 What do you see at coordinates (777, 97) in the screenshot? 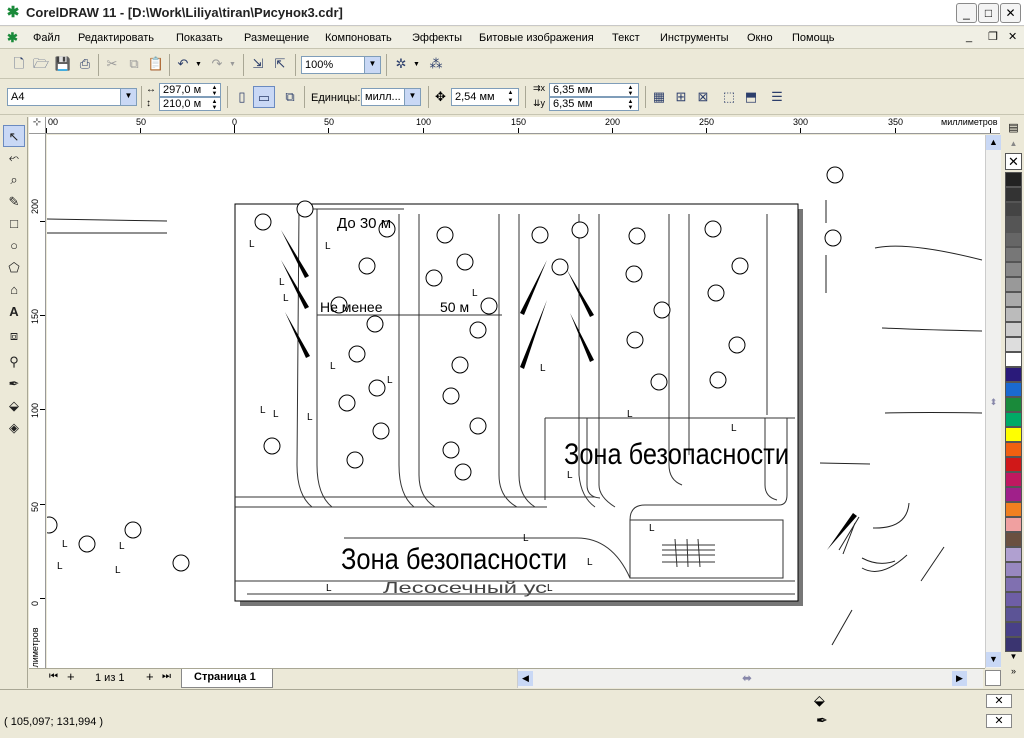
I see `align-icon: ☰` at bounding box center [777, 97].